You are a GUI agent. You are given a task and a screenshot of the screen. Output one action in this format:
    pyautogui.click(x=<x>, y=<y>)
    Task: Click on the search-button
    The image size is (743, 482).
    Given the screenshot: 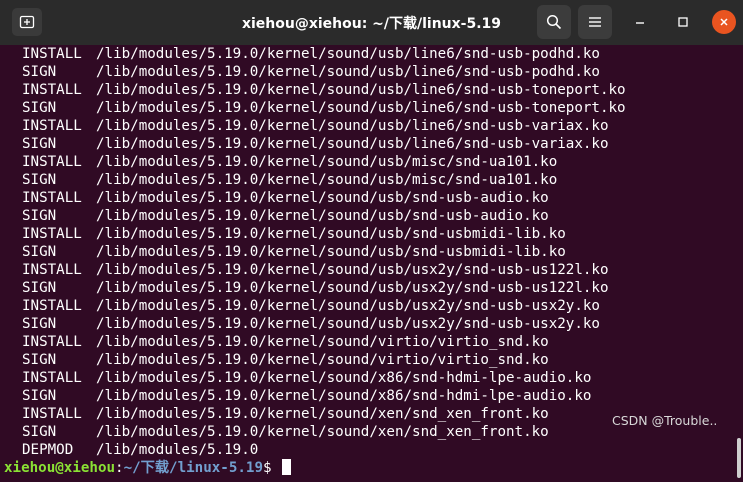 What is the action you would take?
    pyautogui.click(x=554, y=22)
    